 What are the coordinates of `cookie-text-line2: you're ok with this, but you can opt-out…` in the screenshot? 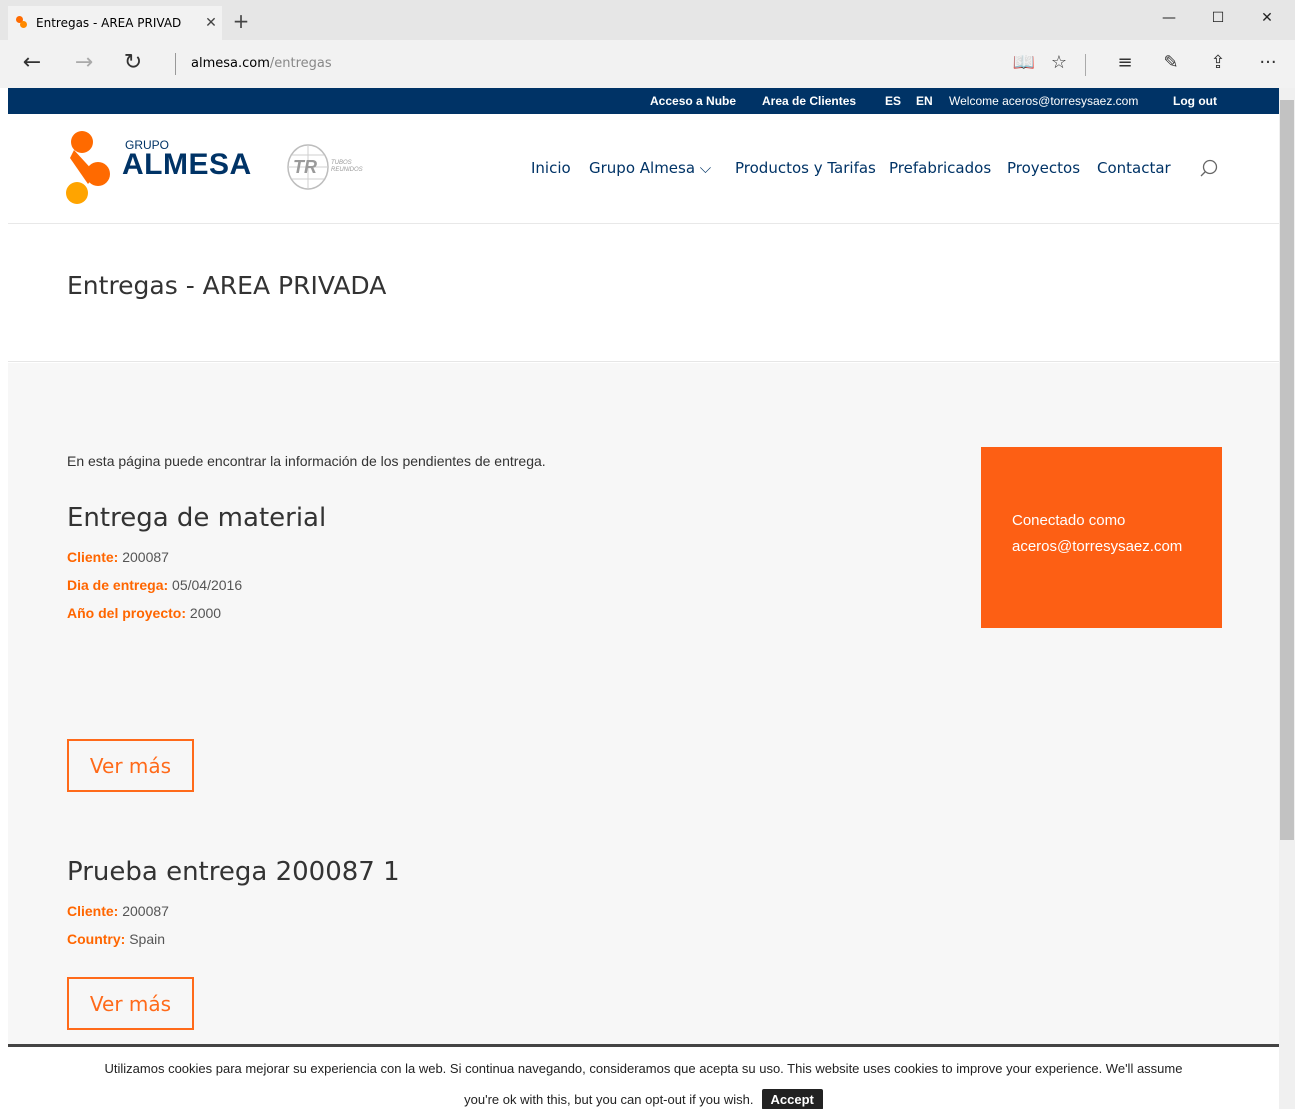 It's located at (609, 1099).